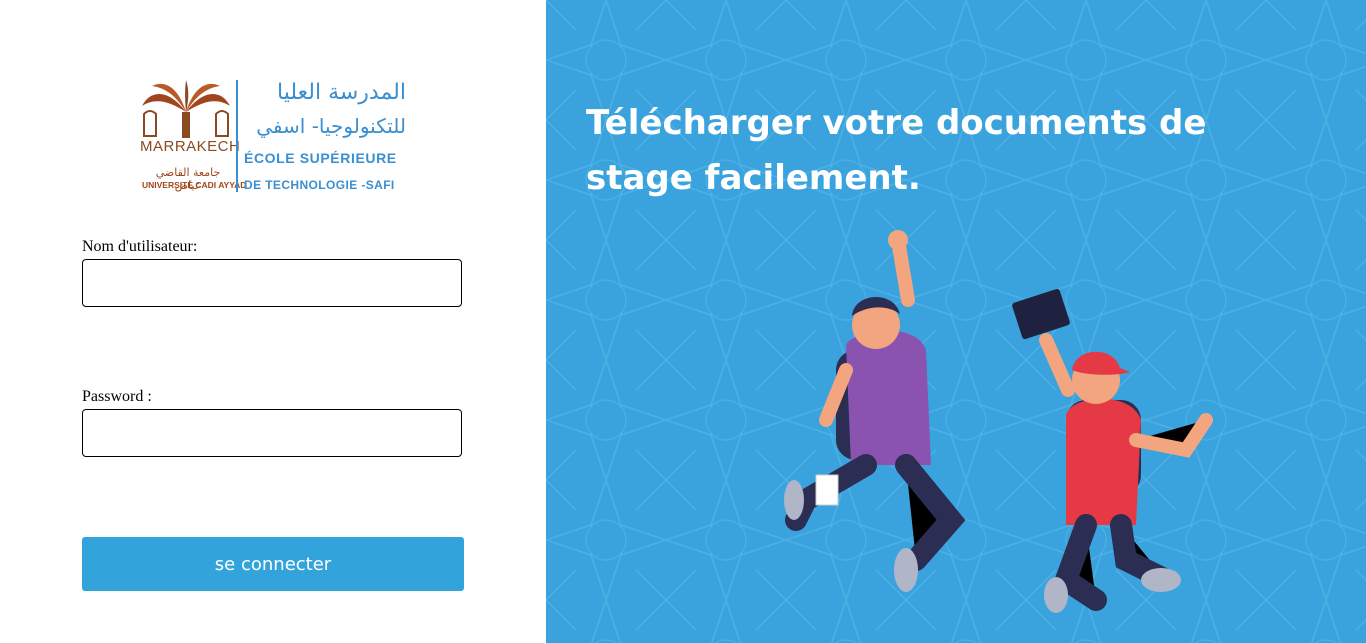 This screenshot has height=643, width=1366. What do you see at coordinates (1112, 450) in the screenshot?
I see `student-red-figure` at bounding box center [1112, 450].